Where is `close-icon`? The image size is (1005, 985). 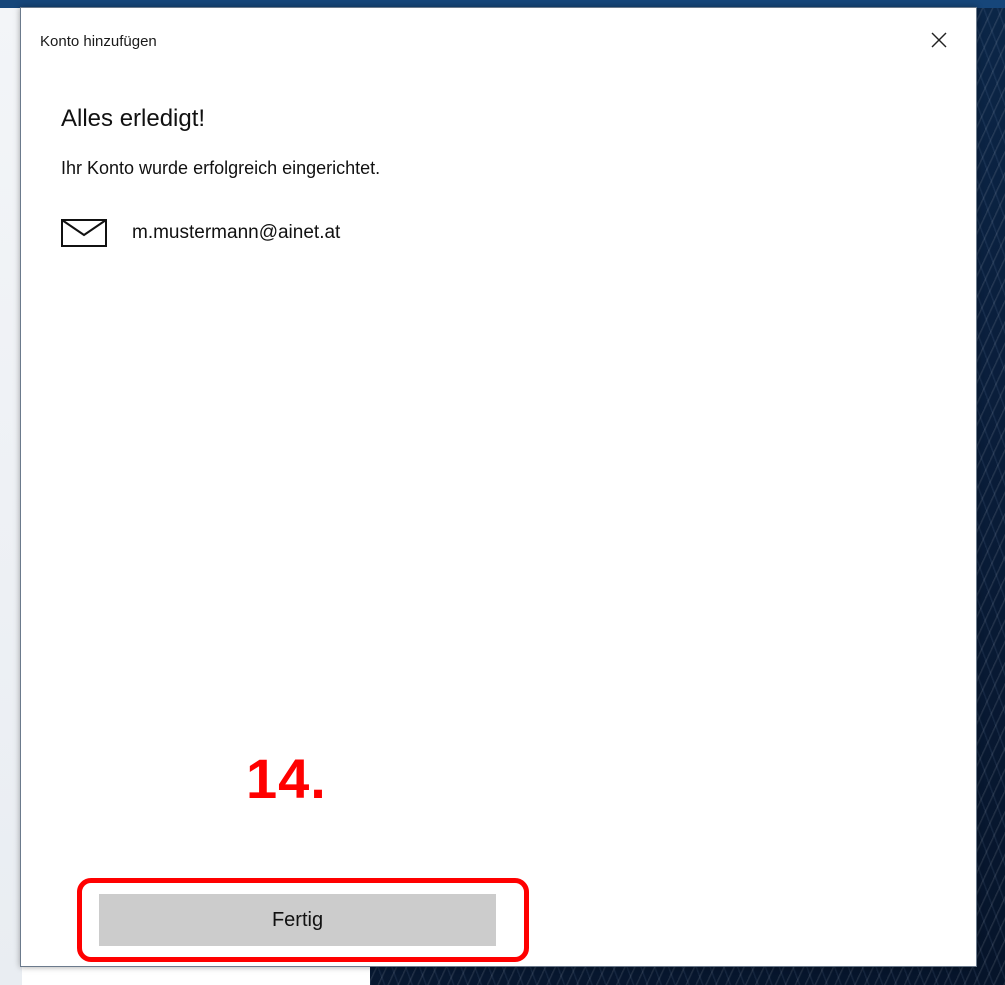
close-icon is located at coordinates (939, 40).